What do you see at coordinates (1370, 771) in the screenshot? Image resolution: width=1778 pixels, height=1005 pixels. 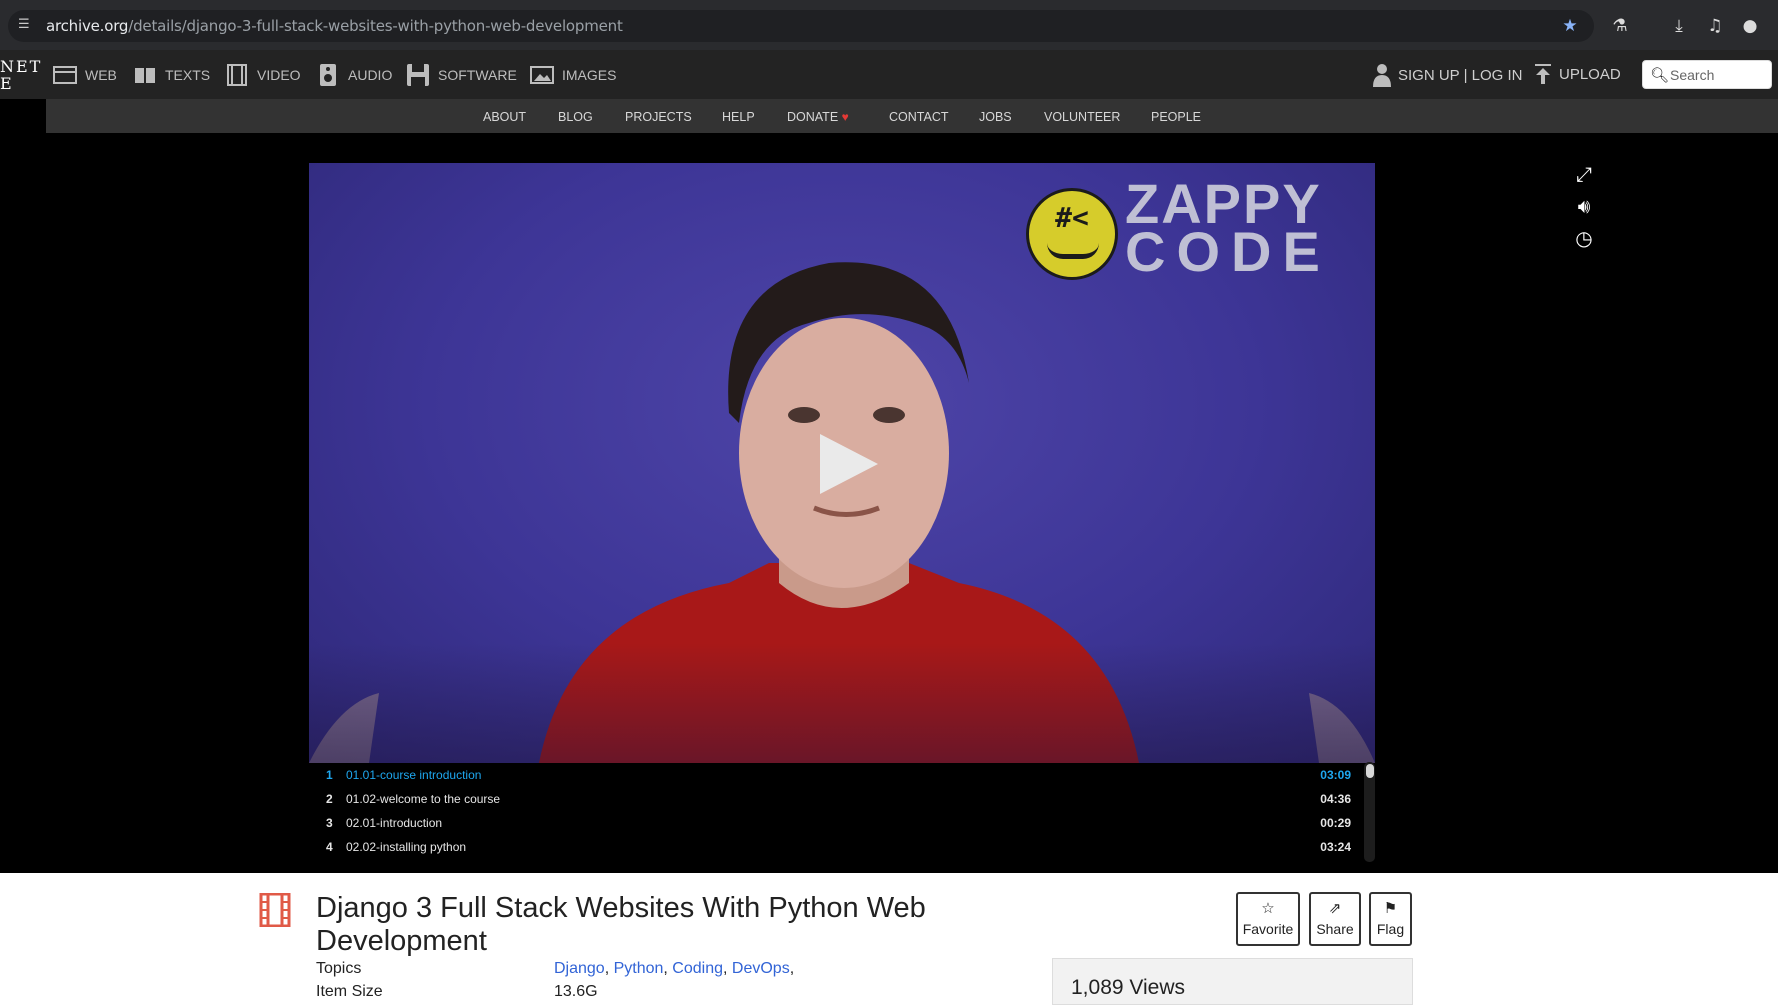 I see `playlist-scrollbar-thumb` at bounding box center [1370, 771].